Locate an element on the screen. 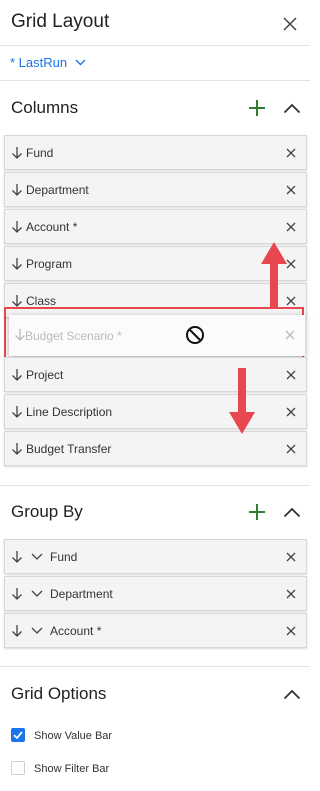  show-filter-bar-label: Show Filter Bar is located at coordinates (71, 769).